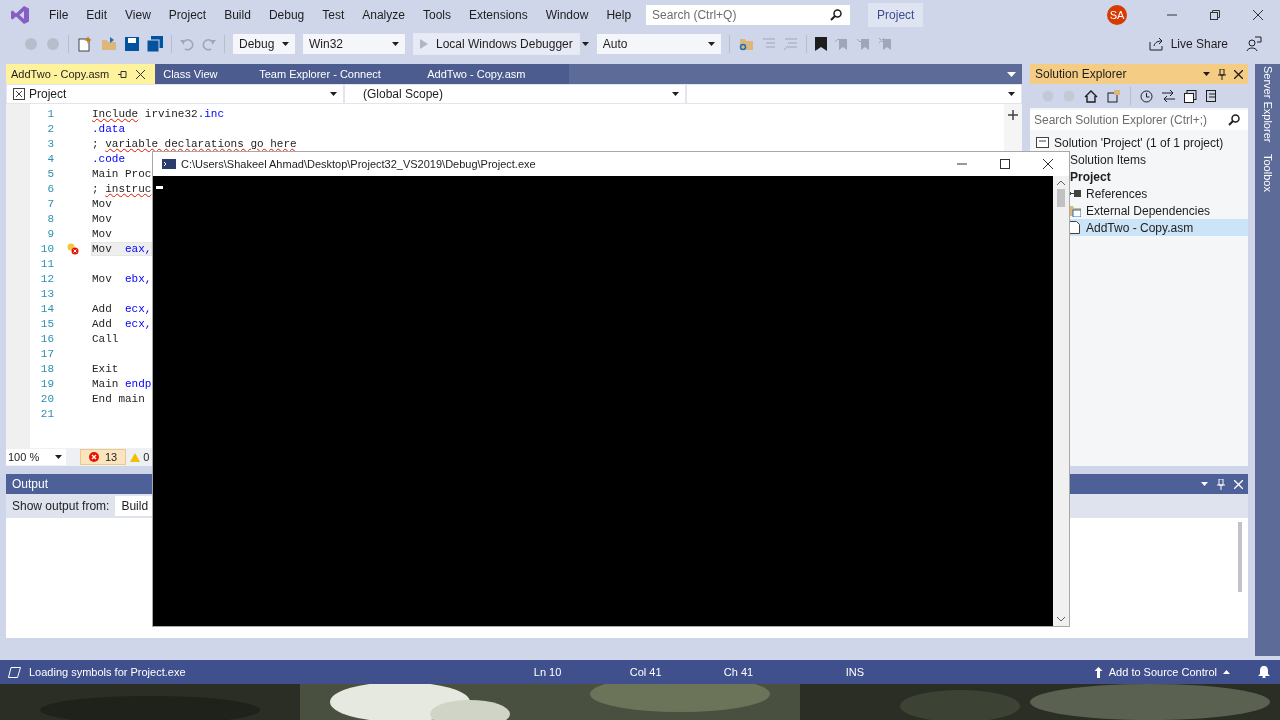 Image resolution: width=1280 pixels, height=720 pixels. I want to click on line-number: 17, so click(46, 353).